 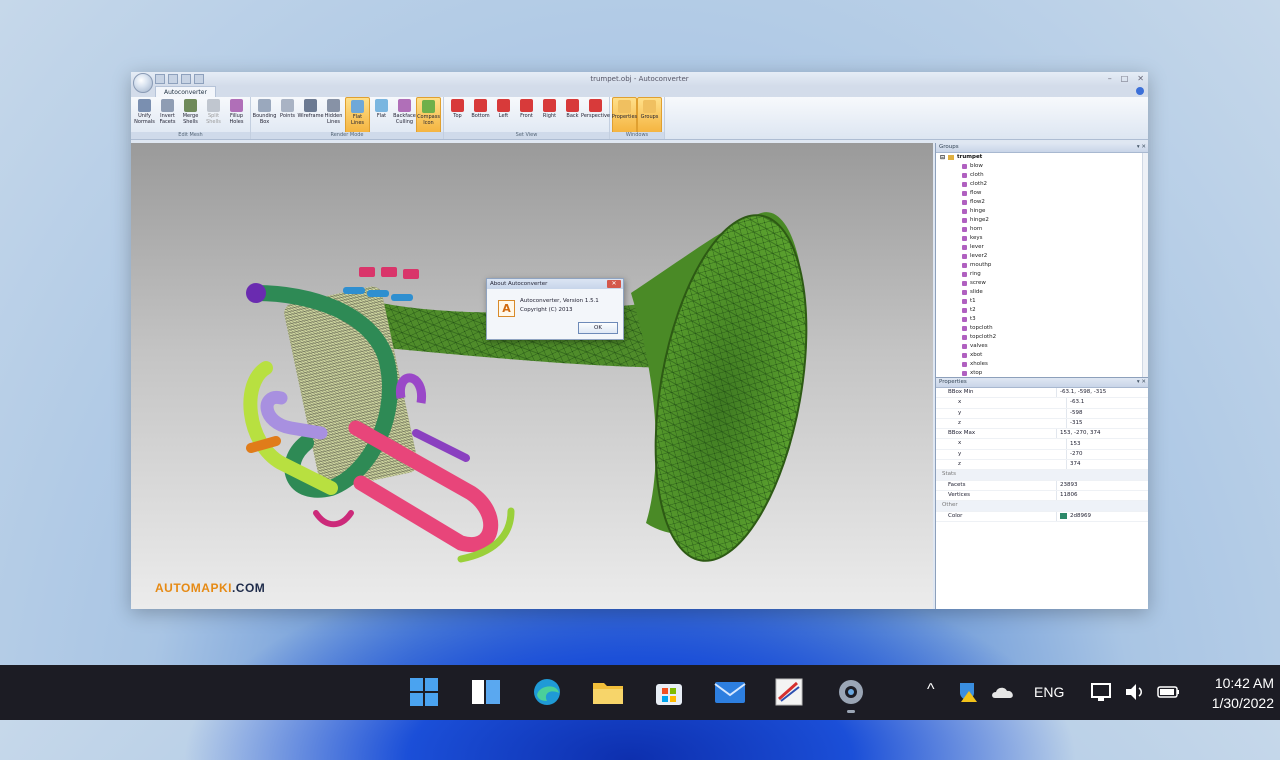 I want to click on property-row: Stats, so click(x=1042, y=475).